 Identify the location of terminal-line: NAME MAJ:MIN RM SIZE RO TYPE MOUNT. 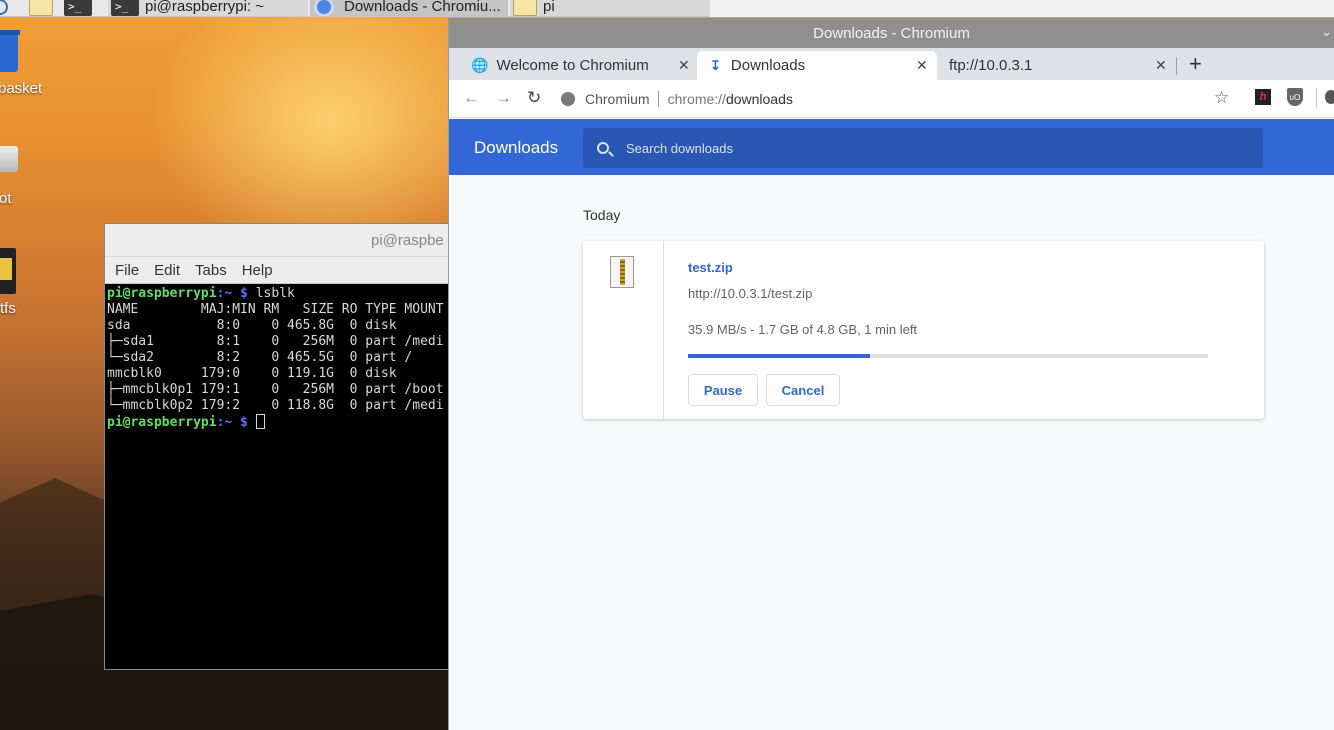
(275, 309).